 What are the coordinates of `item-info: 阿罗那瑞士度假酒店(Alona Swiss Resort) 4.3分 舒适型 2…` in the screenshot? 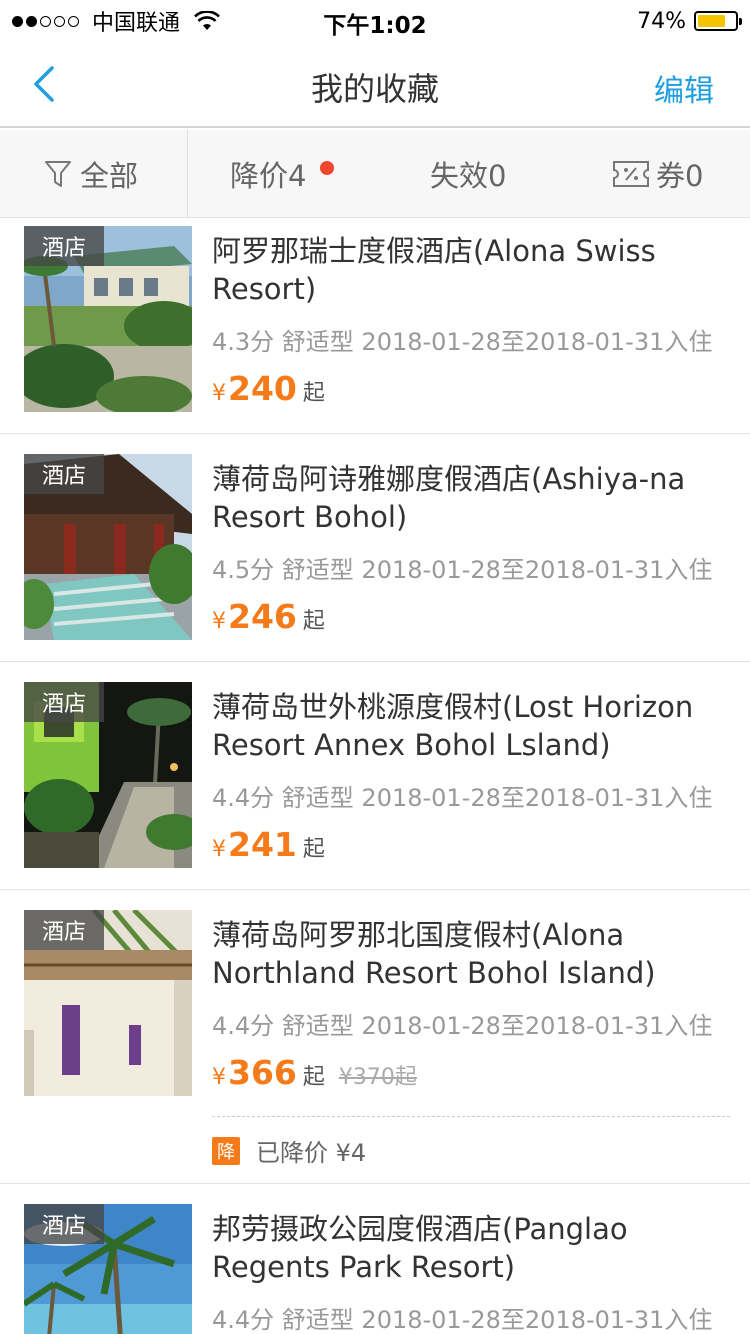 It's located at (472, 320).